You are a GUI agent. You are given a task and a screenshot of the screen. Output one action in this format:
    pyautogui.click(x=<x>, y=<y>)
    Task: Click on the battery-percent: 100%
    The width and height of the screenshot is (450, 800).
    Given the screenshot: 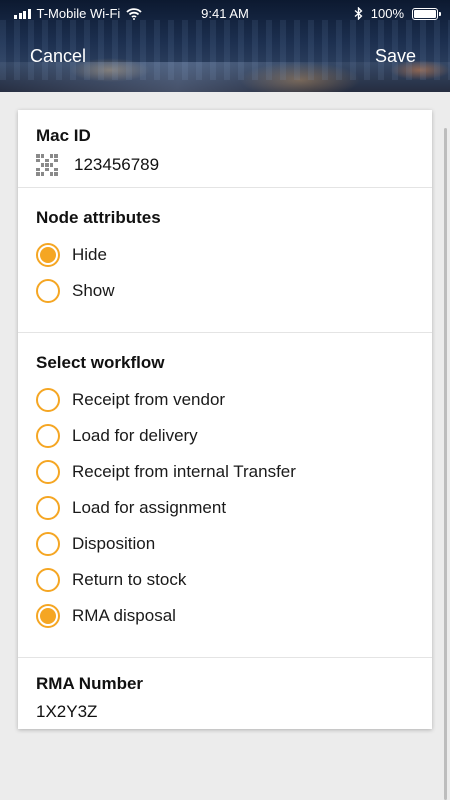 What is the action you would take?
    pyautogui.click(x=387, y=13)
    